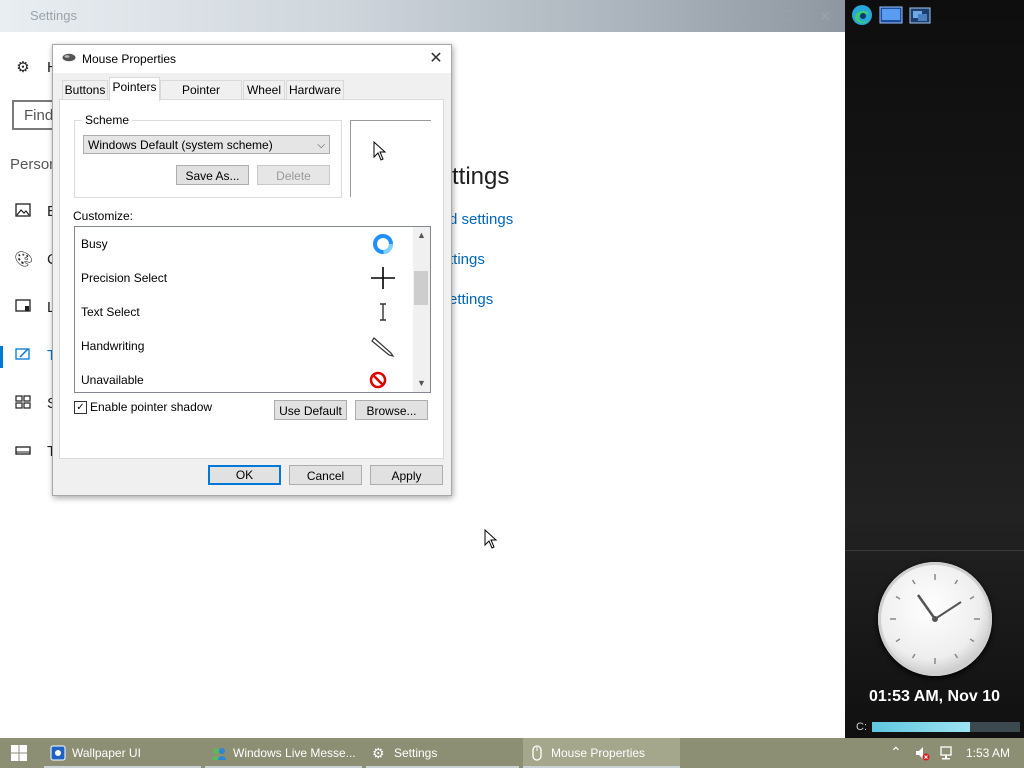 The image size is (1024, 768). What do you see at coordinates (252, 59) in the screenshot?
I see `dialog-titlebar: Mouse Properties ✕` at bounding box center [252, 59].